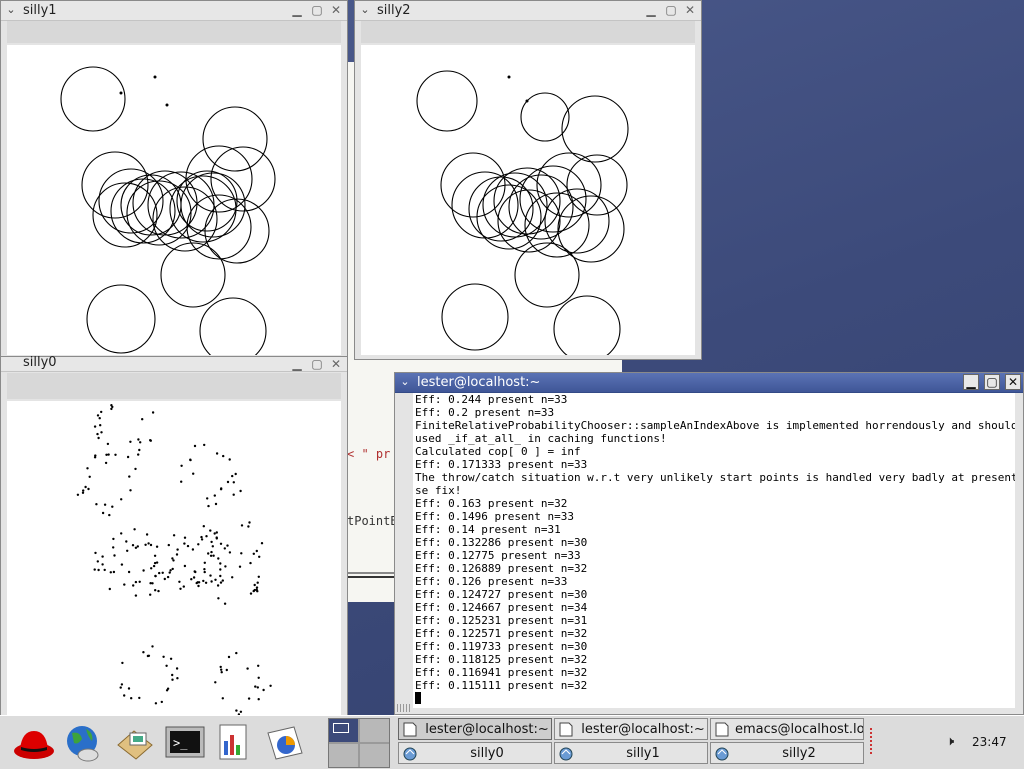 This screenshot has height=769, width=1024. Describe the element at coordinates (715, 646) in the screenshot. I see `terminal-line: Eff: 0.119733 present n=30` at that location.